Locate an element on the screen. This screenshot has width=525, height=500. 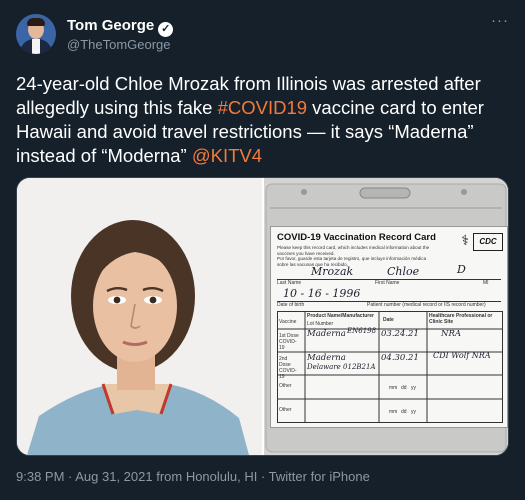
mention-link: @KITV4 is located at coordinates (227, 155).